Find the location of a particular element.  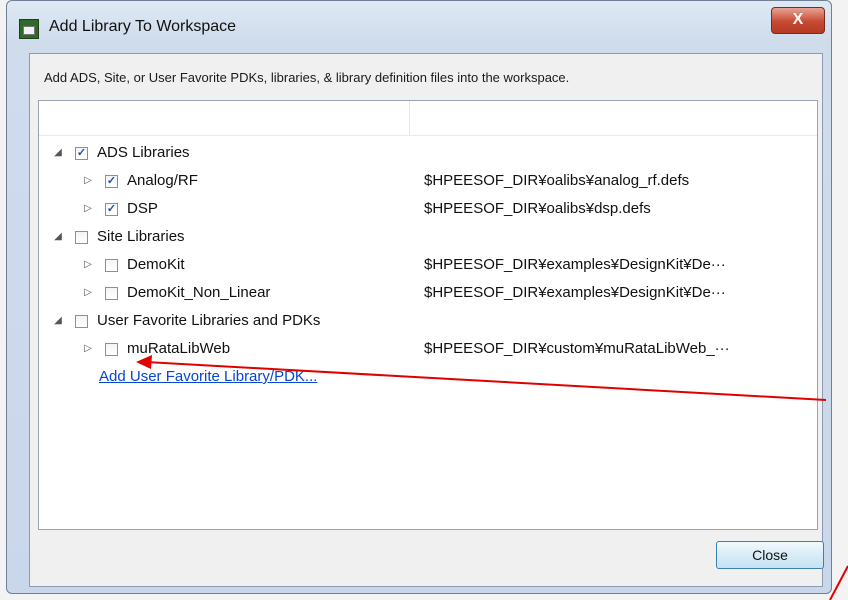

tree-group-ads-libraries: ◢ ✓ ADS Libraries is located at coordinates (428, 153).